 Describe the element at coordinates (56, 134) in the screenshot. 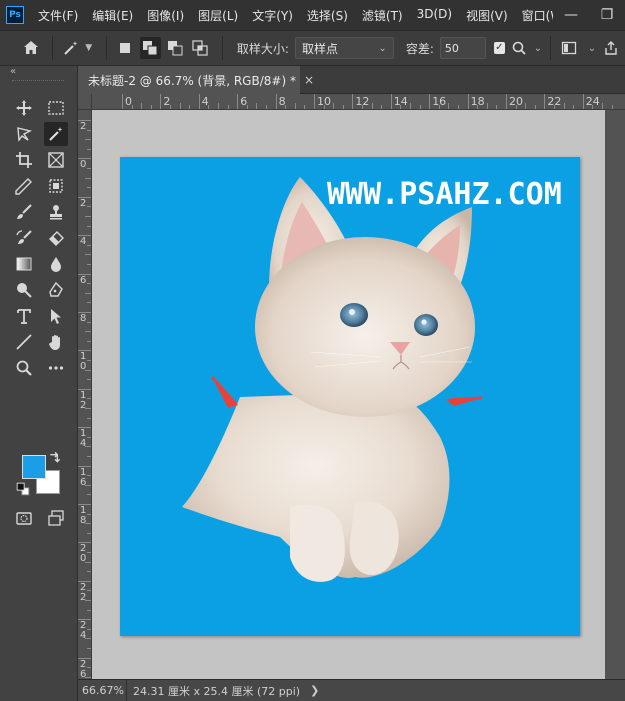

I see `magic-wand-tool` at that location.